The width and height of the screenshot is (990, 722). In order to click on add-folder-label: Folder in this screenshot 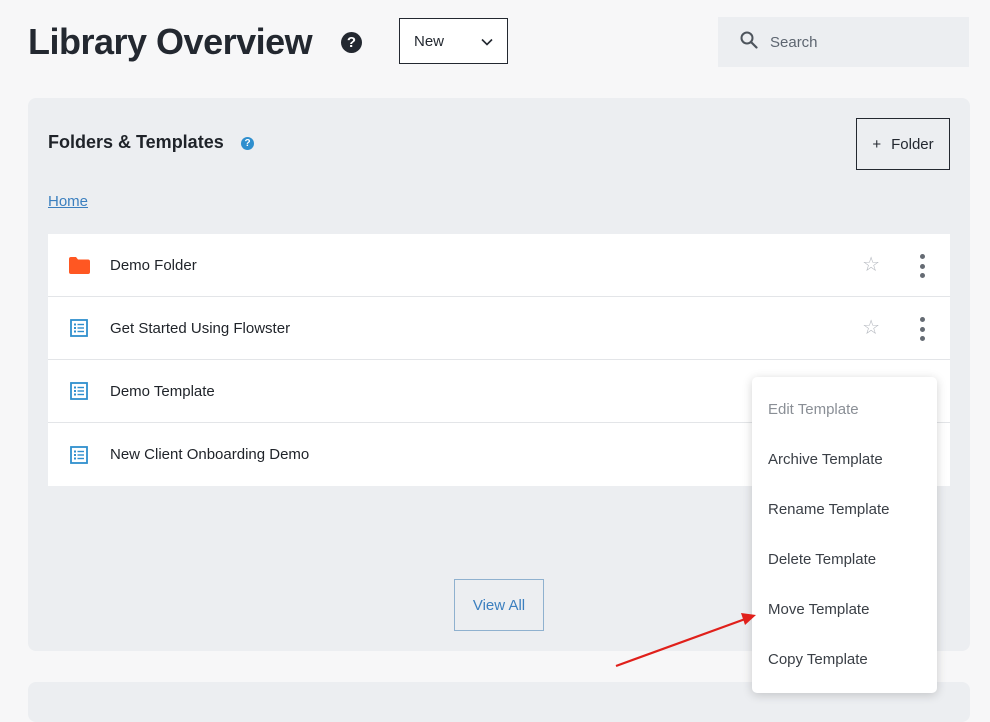, I will do `click(912, 144)`.